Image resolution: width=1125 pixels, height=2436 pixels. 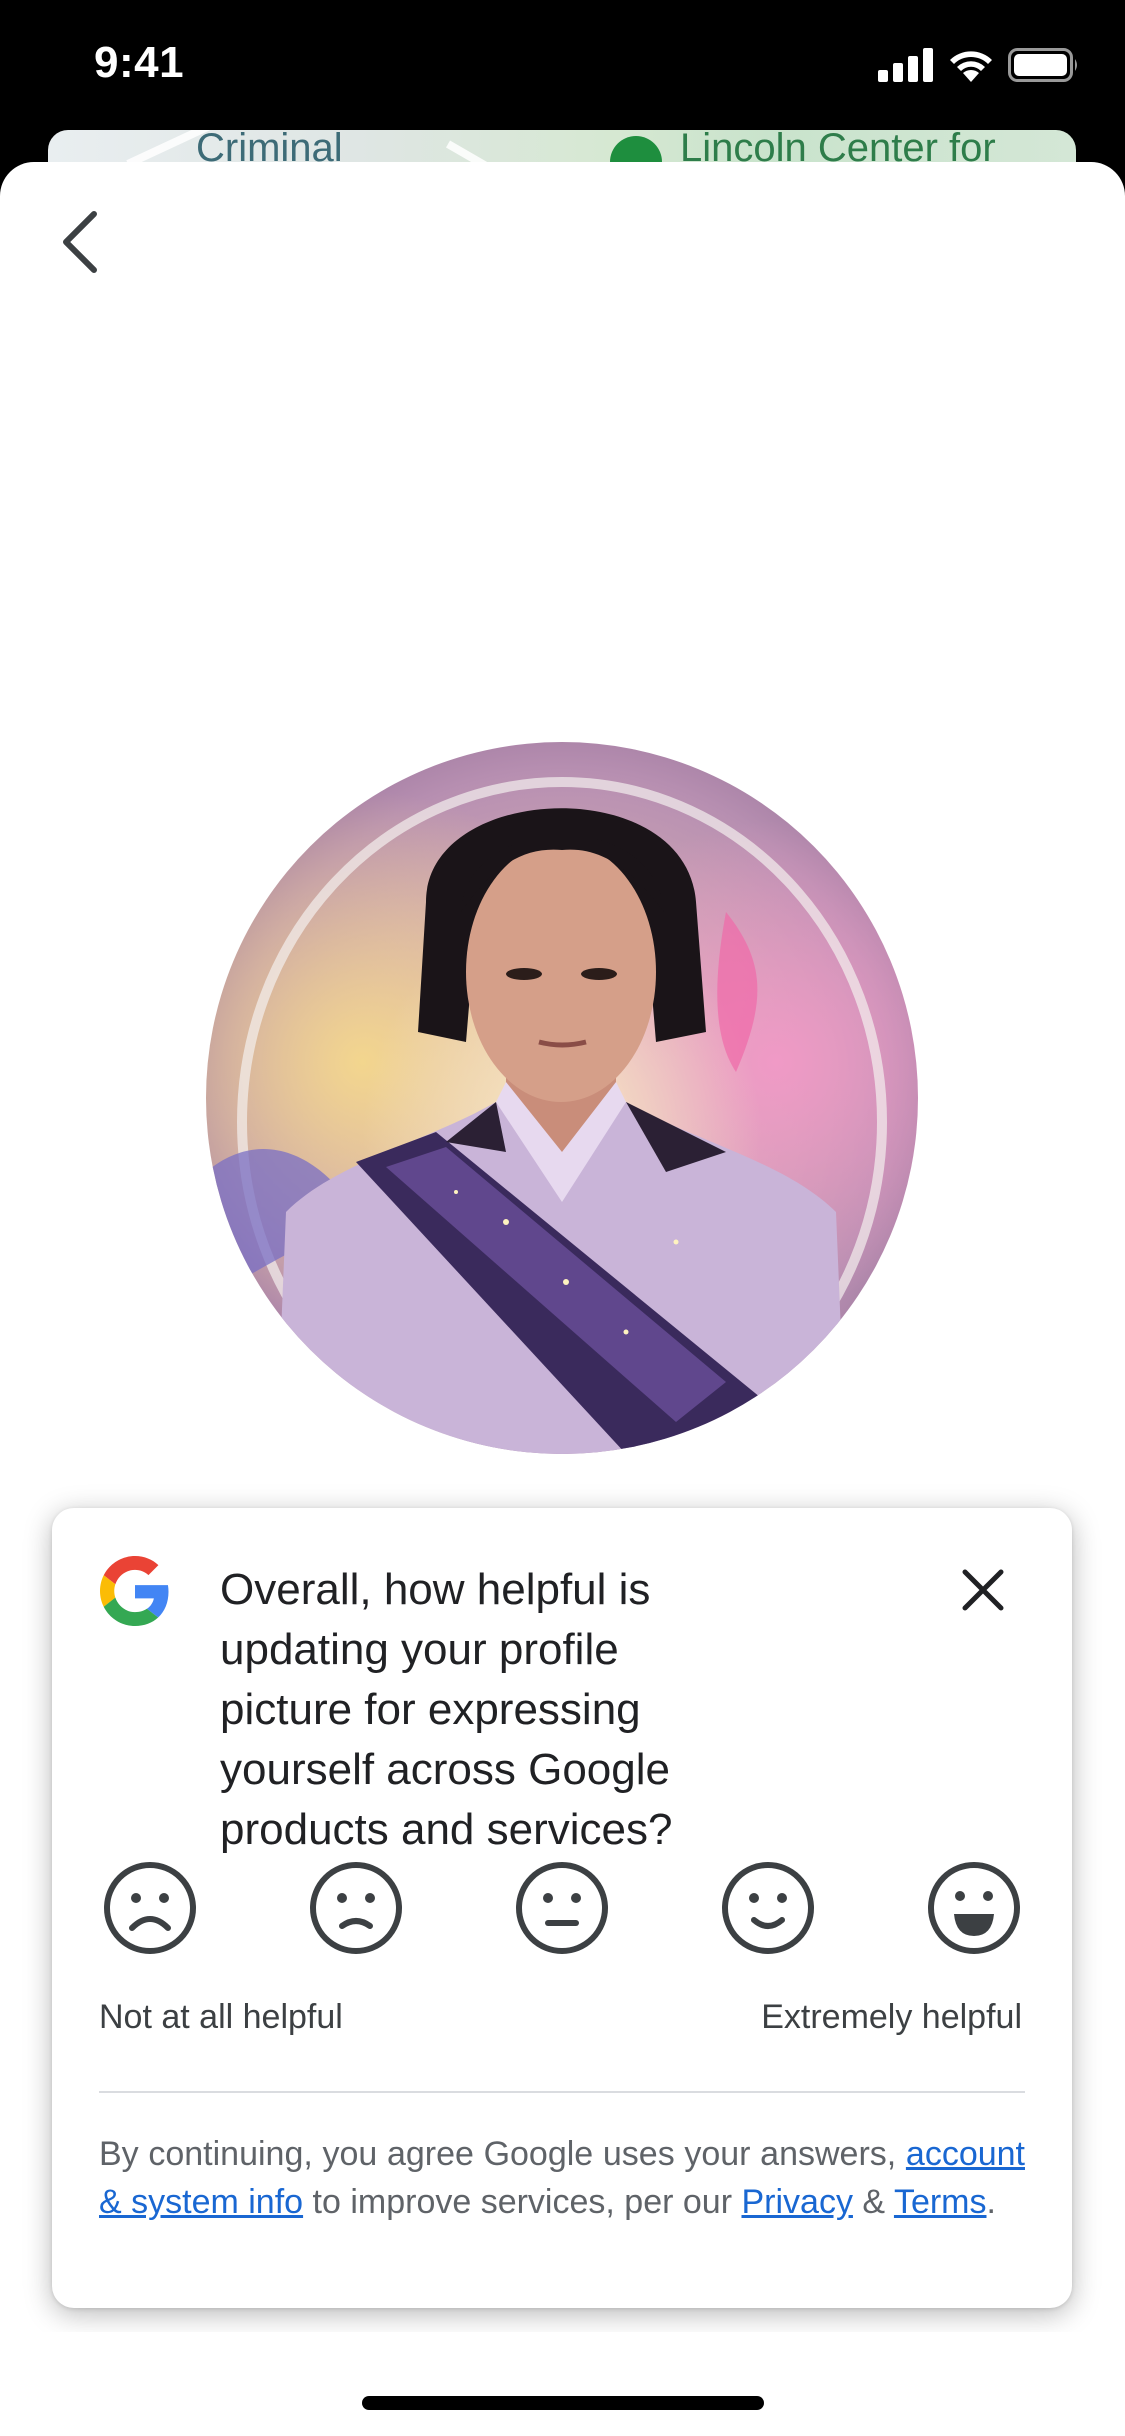 I want to click on disclaimer-middle: to improve services, per our, so click(x=522, y=2202).